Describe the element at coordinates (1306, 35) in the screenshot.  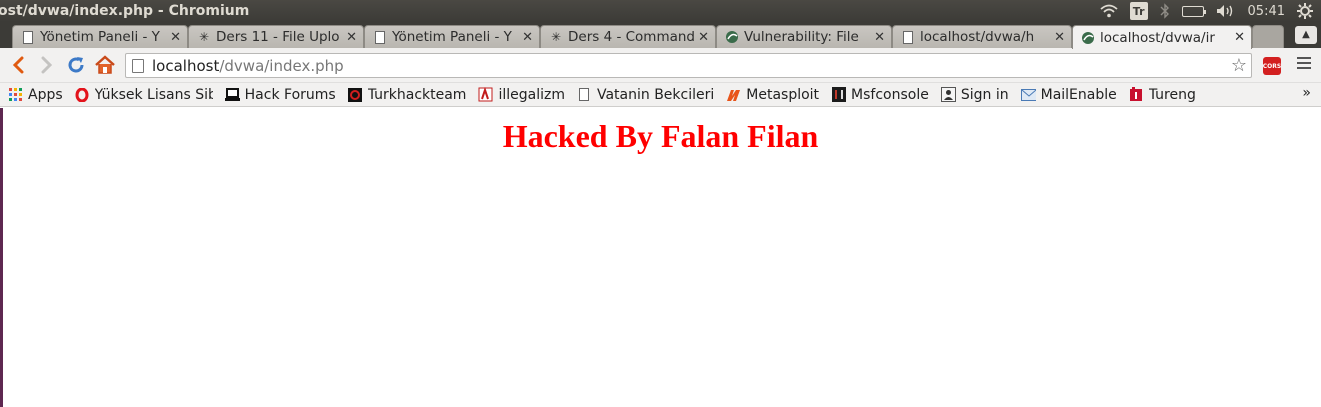
I see `profile-icon: ▲` at that location.